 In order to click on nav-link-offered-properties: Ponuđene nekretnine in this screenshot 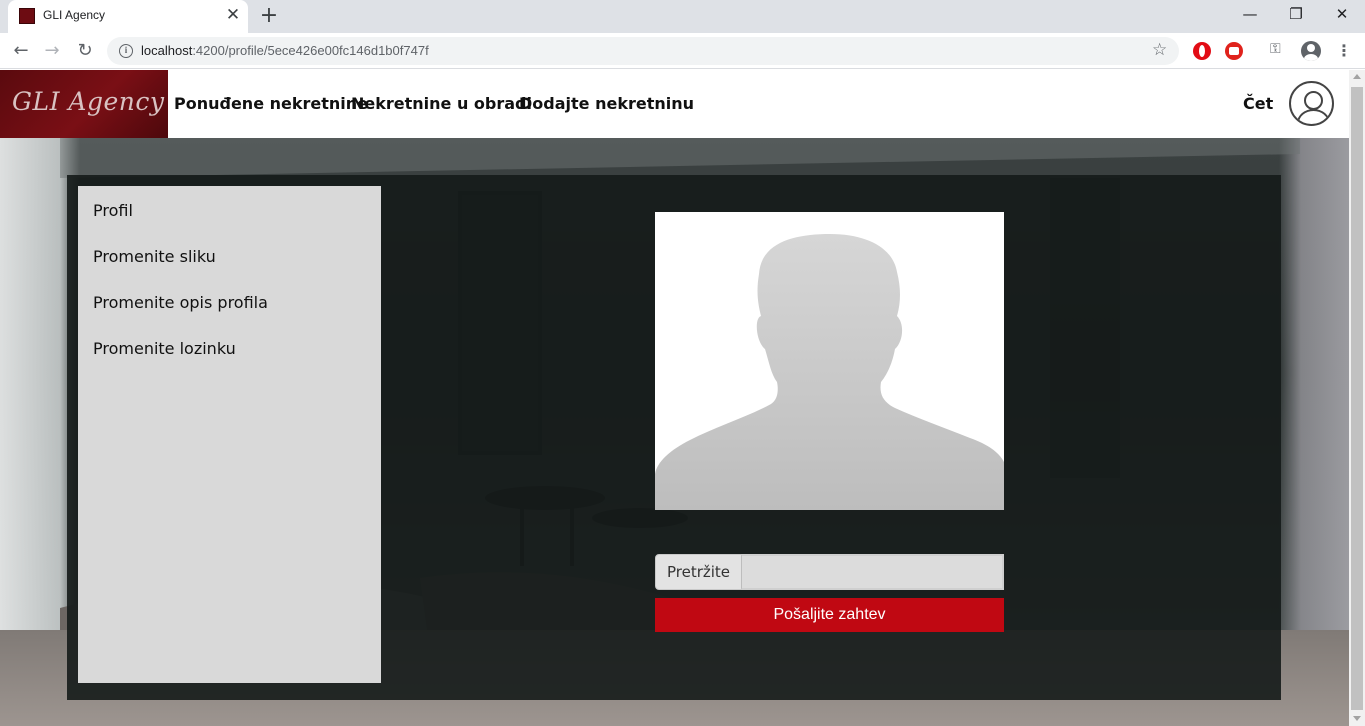, I will do `click(271, 103)`.